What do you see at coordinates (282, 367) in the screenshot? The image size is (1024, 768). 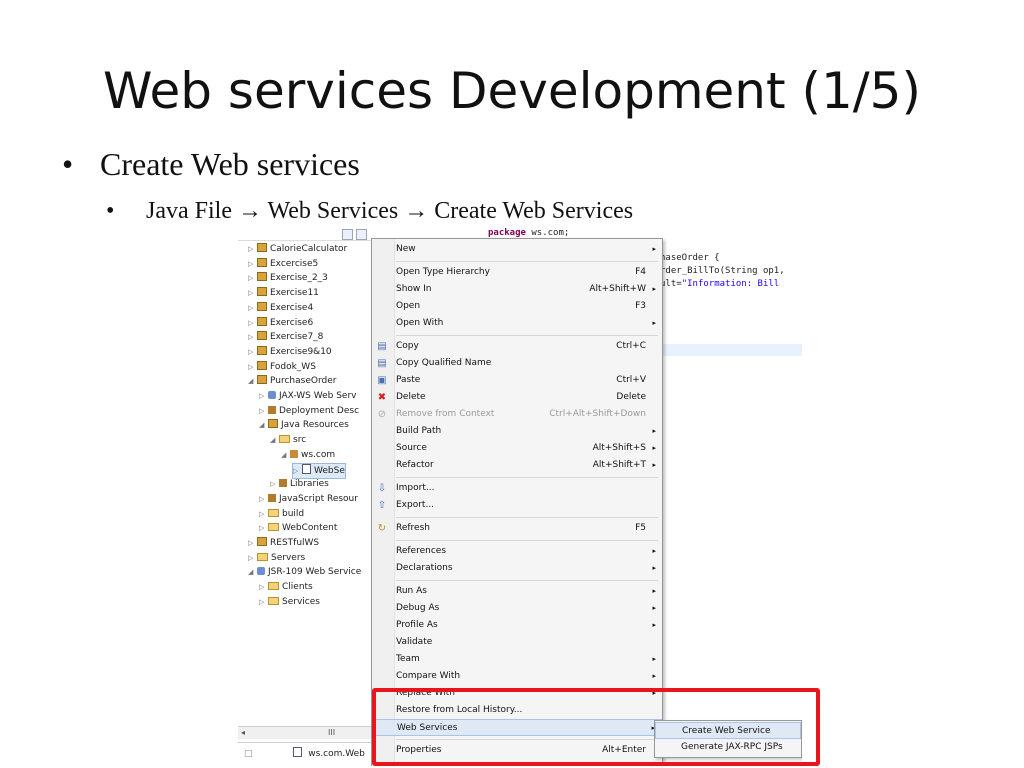 I see `tree-item: ▷ Fodok_WS` at bounding box center [282, 367].